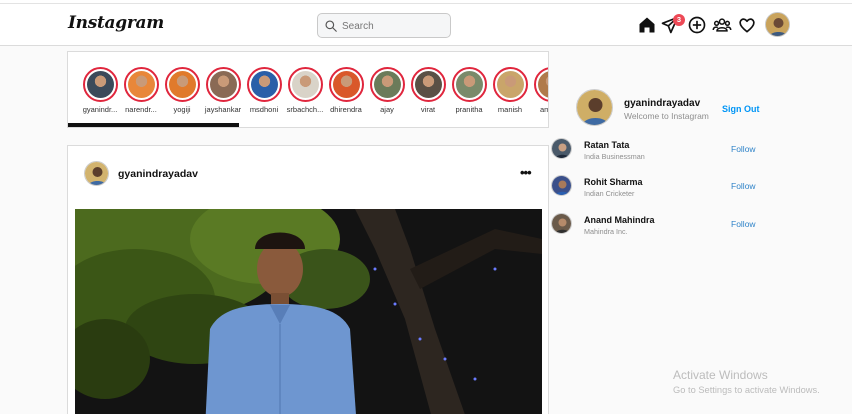  Describe the element at coordinates (116, 23) in the screenshot. I see `instagram-logo: Instagram` at that location.